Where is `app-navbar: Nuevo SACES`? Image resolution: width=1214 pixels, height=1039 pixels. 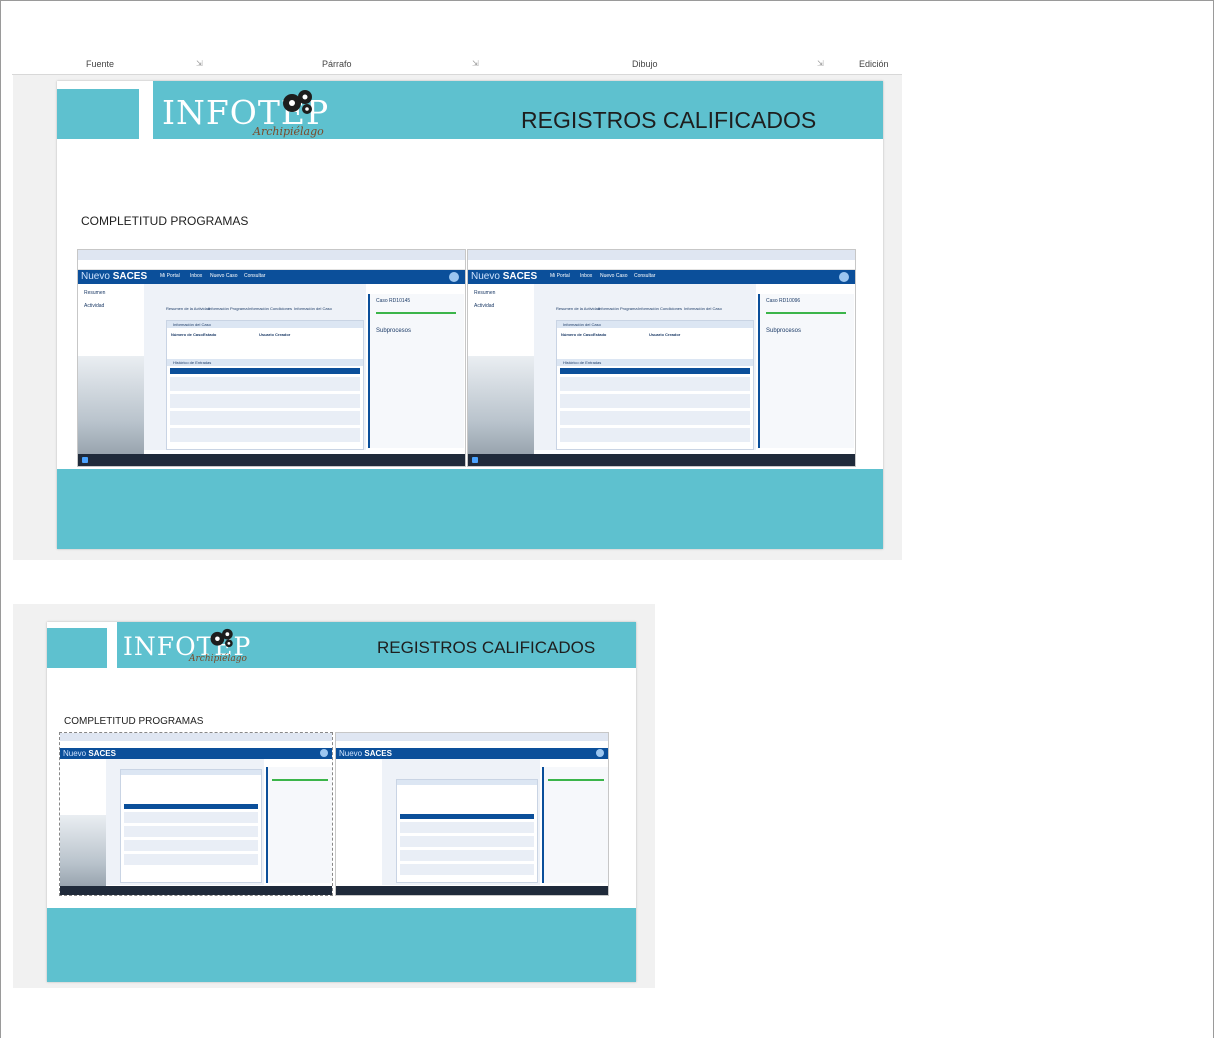 app-navbar: Nuevo SACES is located at coordinates (196, 753).